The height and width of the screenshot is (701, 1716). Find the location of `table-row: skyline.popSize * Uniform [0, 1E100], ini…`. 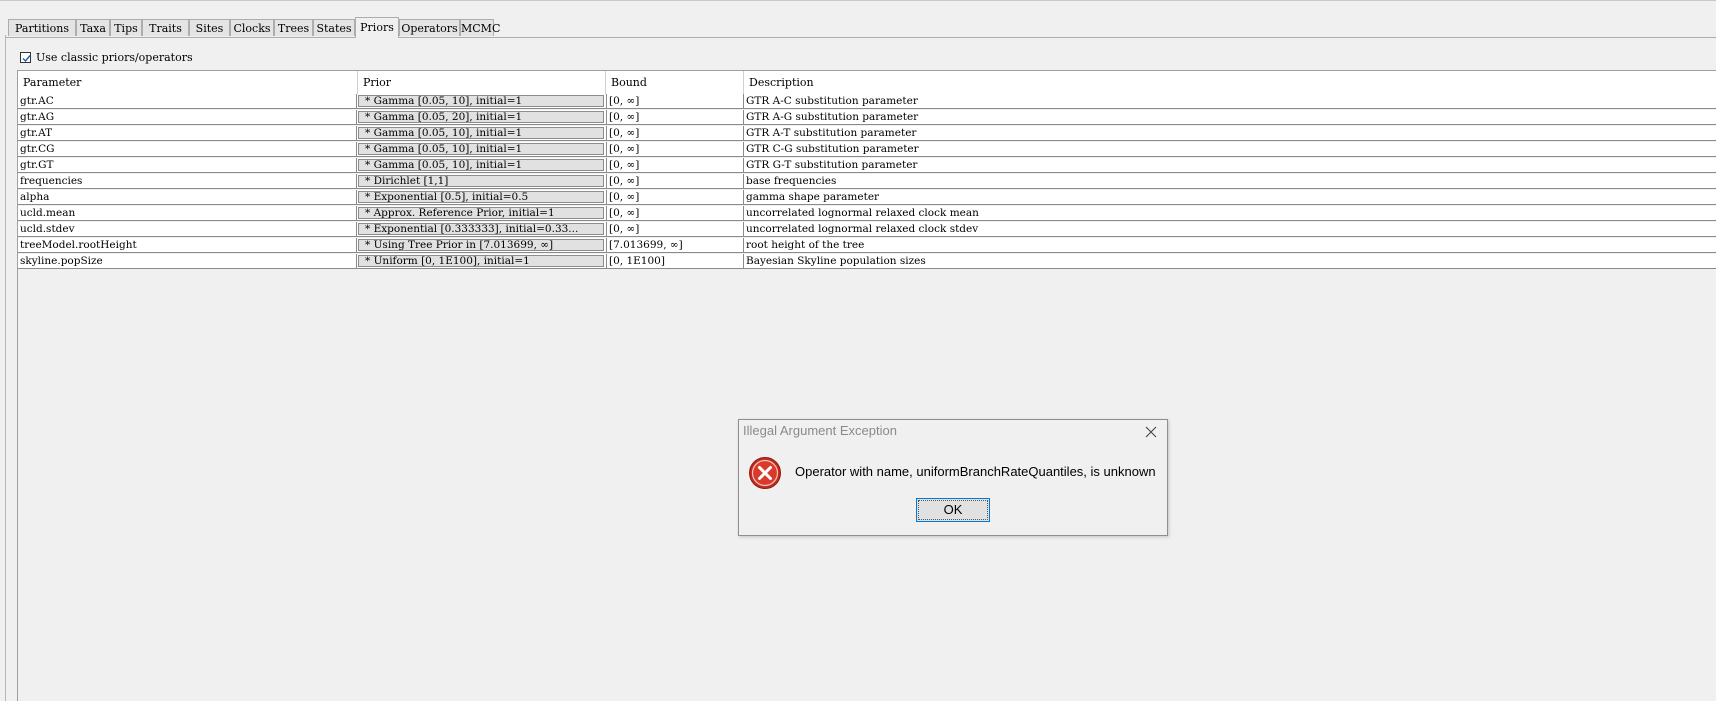

table-row: skyline.popSize * Uniform [0, 1E100], ini… is located at coordinates (867, 261).